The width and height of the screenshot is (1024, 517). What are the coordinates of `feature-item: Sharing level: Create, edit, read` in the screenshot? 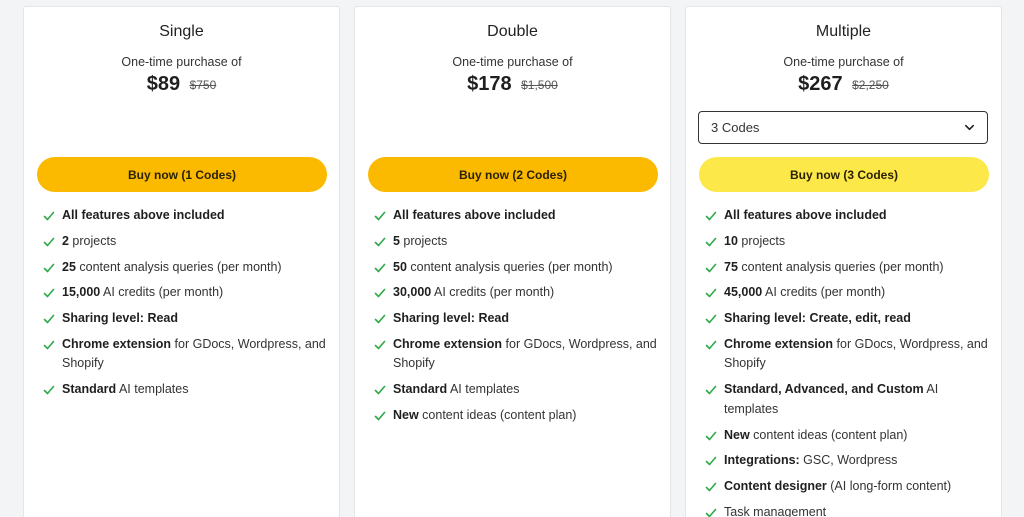 It's located at (847, 319).